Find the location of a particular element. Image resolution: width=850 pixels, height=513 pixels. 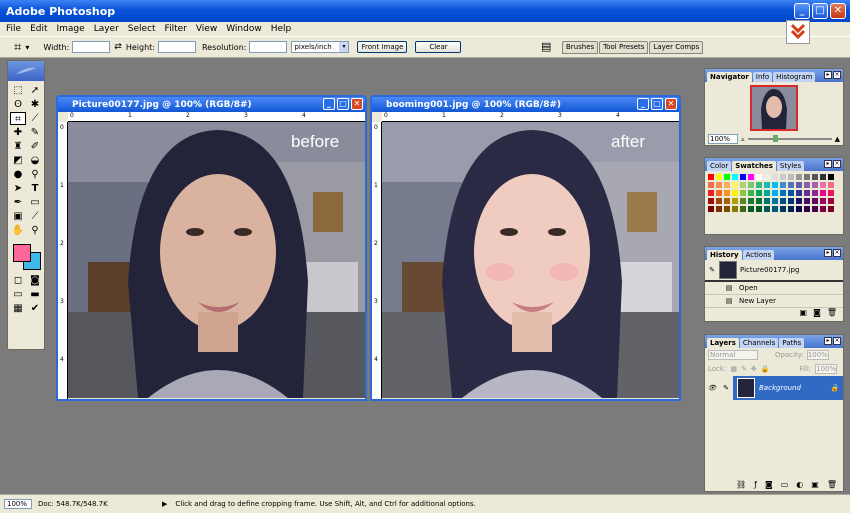

healing-brush-tool-icon: ✚ is located at coordinates (18, 132).